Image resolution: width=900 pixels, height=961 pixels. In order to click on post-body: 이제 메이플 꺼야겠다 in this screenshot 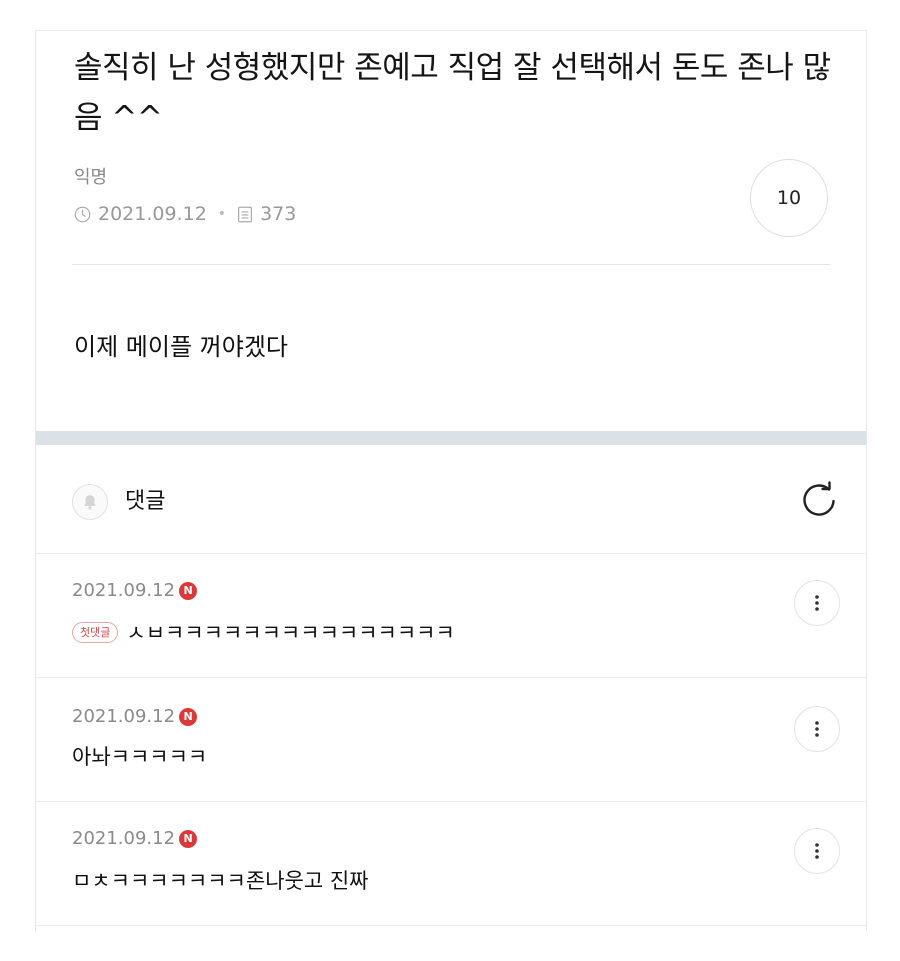, I will do `click(181, 347)`.